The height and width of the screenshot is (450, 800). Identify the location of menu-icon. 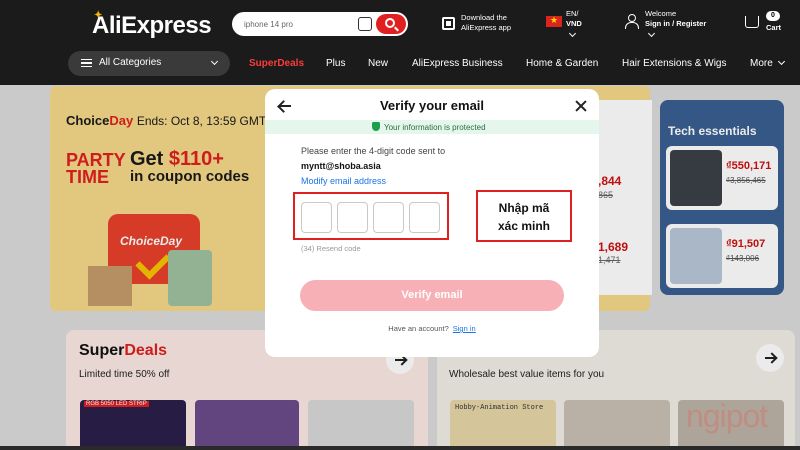
(86, 63).